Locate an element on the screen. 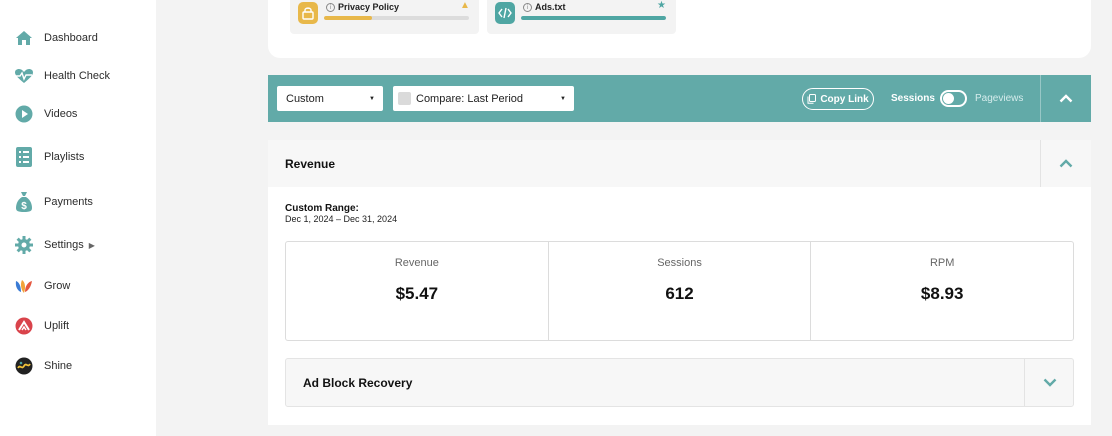 This screenshot has height=436, width=1112. metric-rpm: RPM $8.93 is located at coordinates (942, 291).